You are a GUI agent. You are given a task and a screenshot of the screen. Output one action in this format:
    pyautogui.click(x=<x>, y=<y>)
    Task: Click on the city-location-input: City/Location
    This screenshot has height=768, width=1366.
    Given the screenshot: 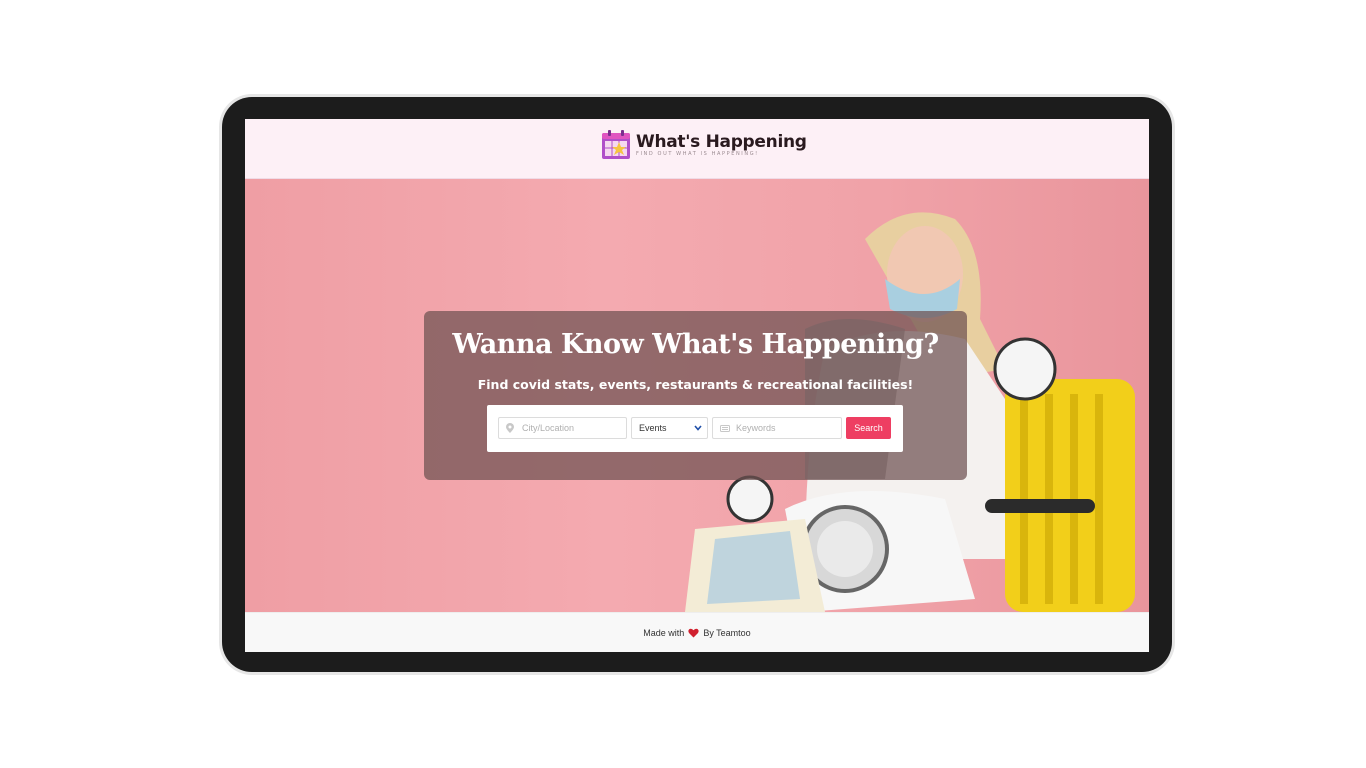 What is the action you would take?
    pyautogui.click(x=562, y=428)
    